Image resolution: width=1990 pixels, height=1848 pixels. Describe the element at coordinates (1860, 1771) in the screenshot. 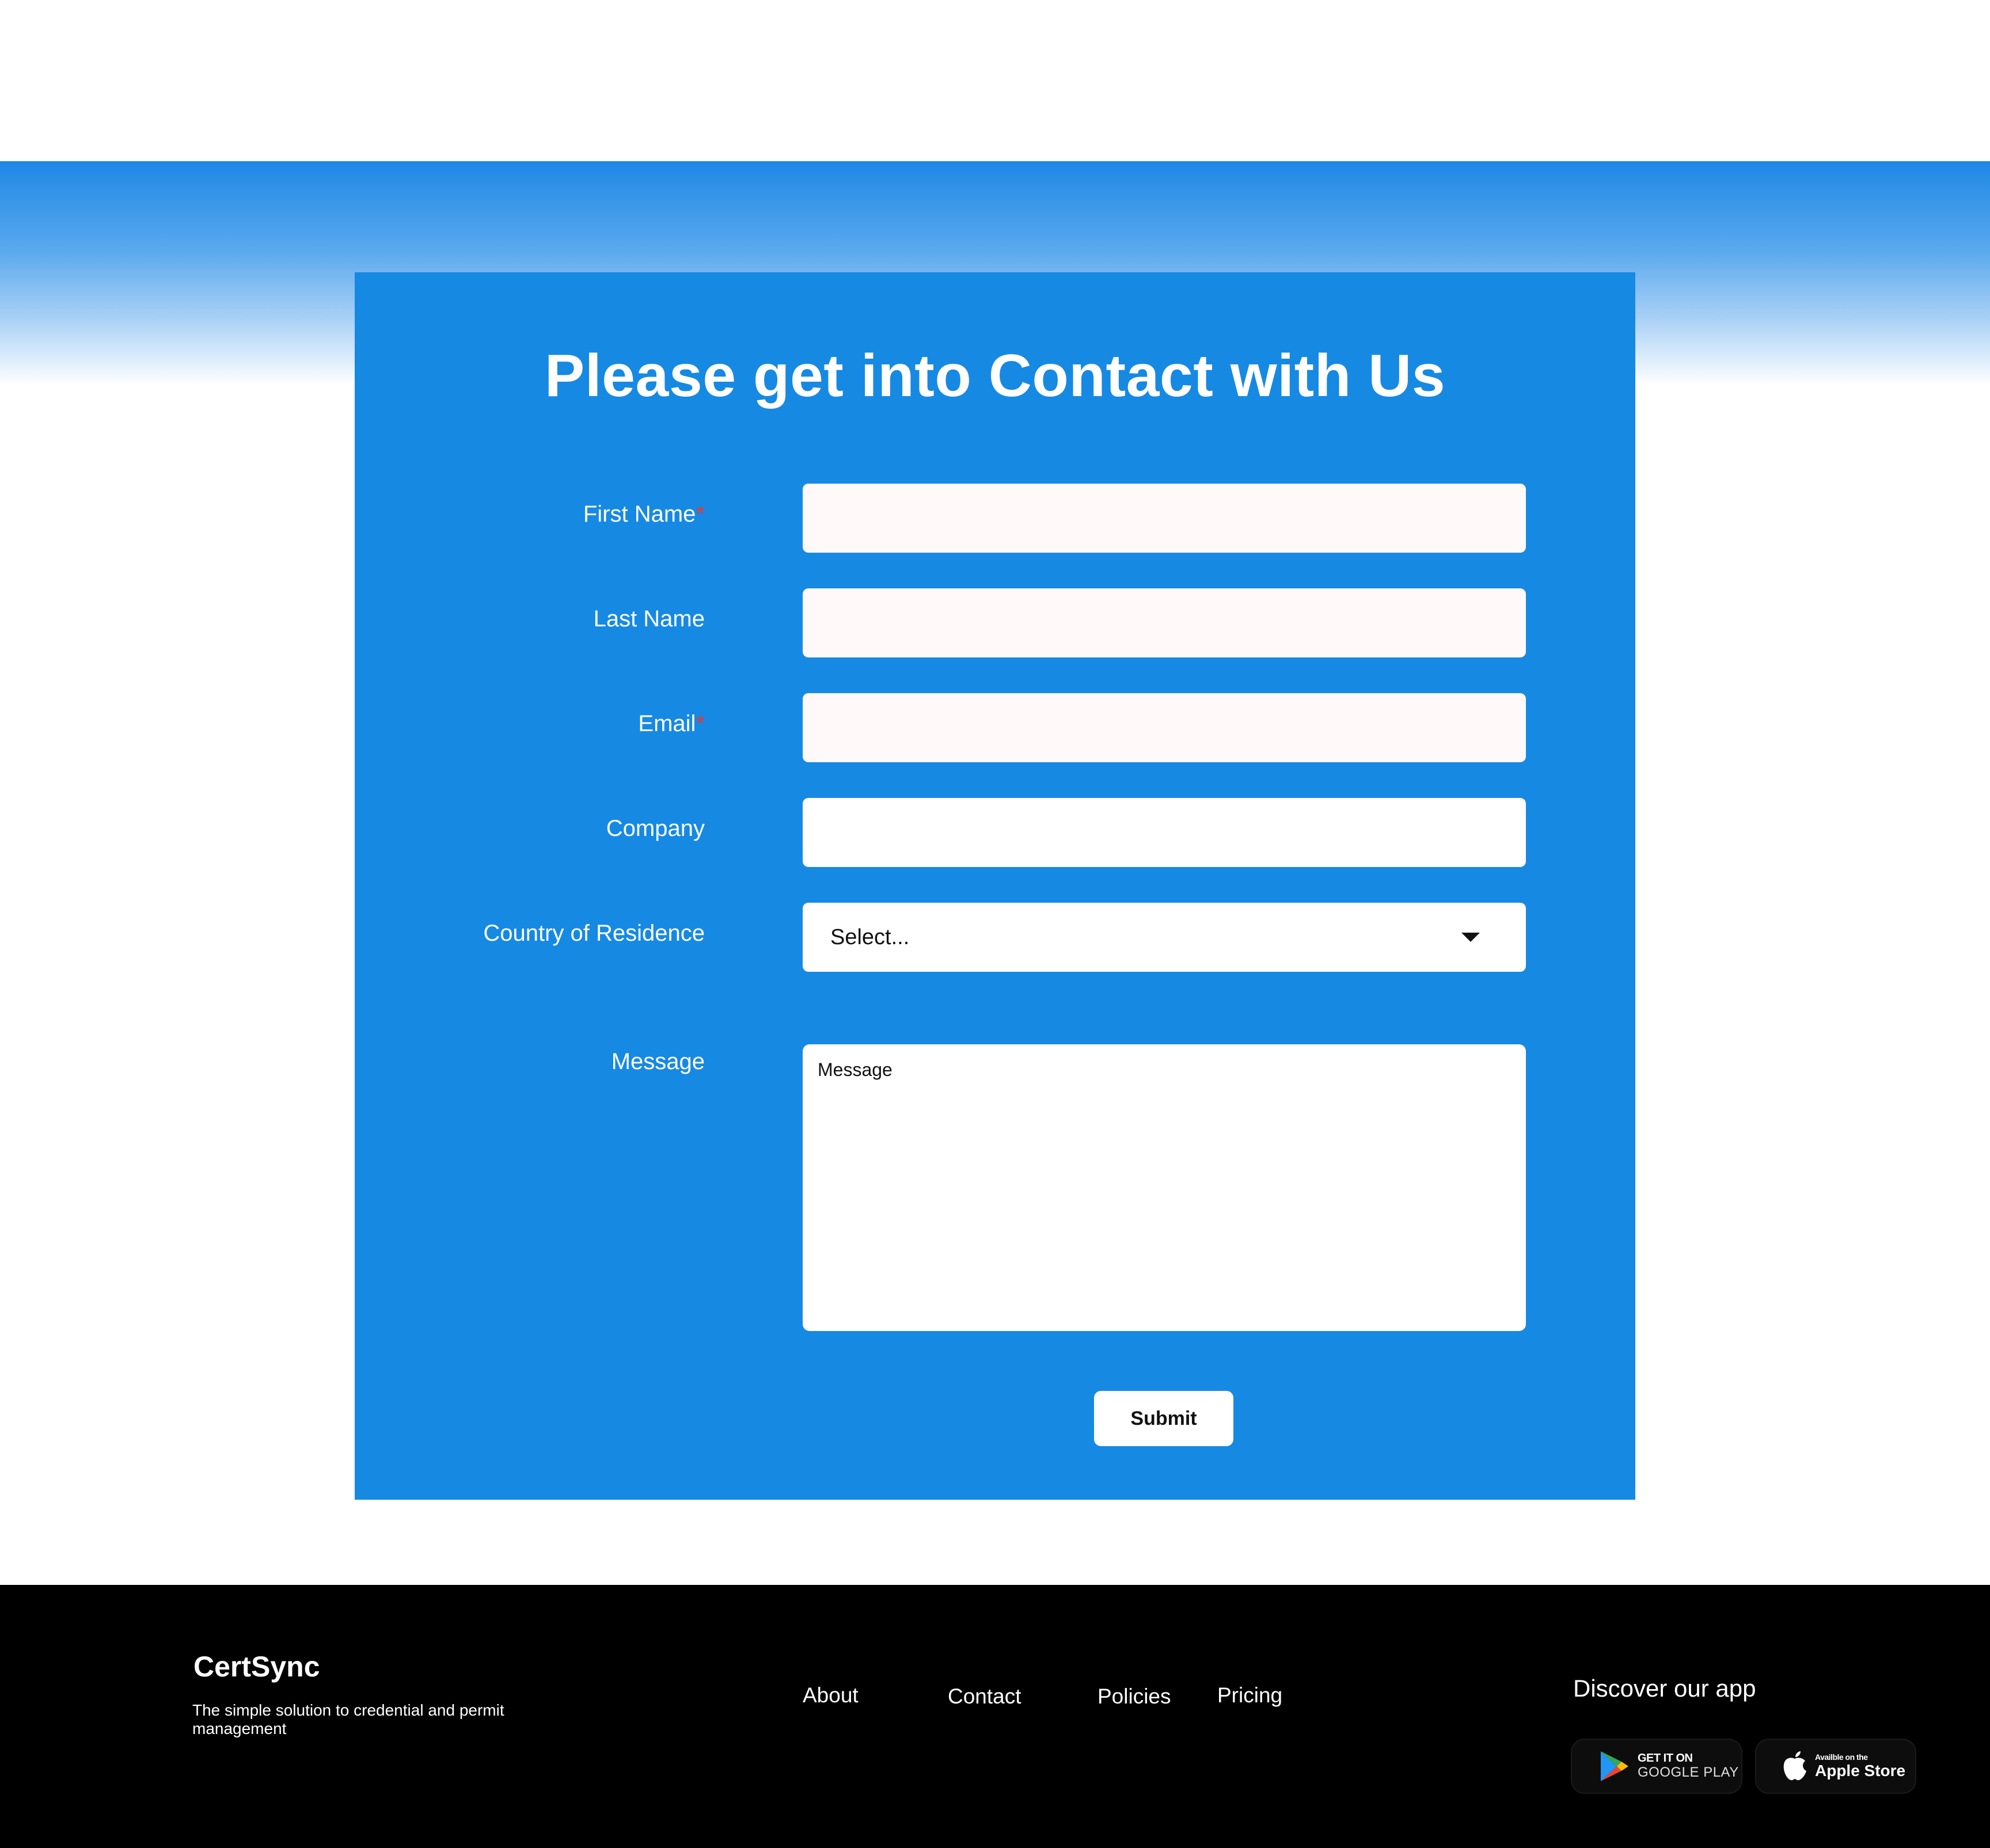

I see `apple-store-badge-big: Apple Store` at that location.